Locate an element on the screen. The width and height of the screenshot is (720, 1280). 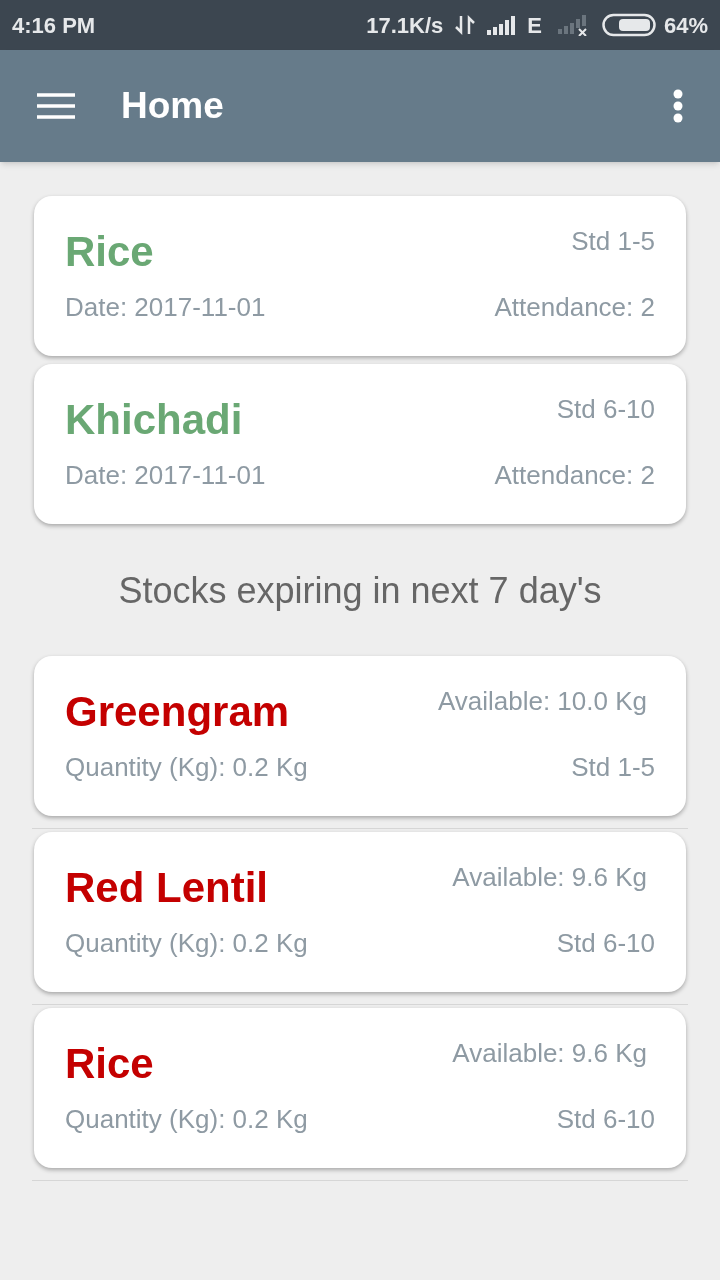
app-title: Home is located at coordinates (172, 106).